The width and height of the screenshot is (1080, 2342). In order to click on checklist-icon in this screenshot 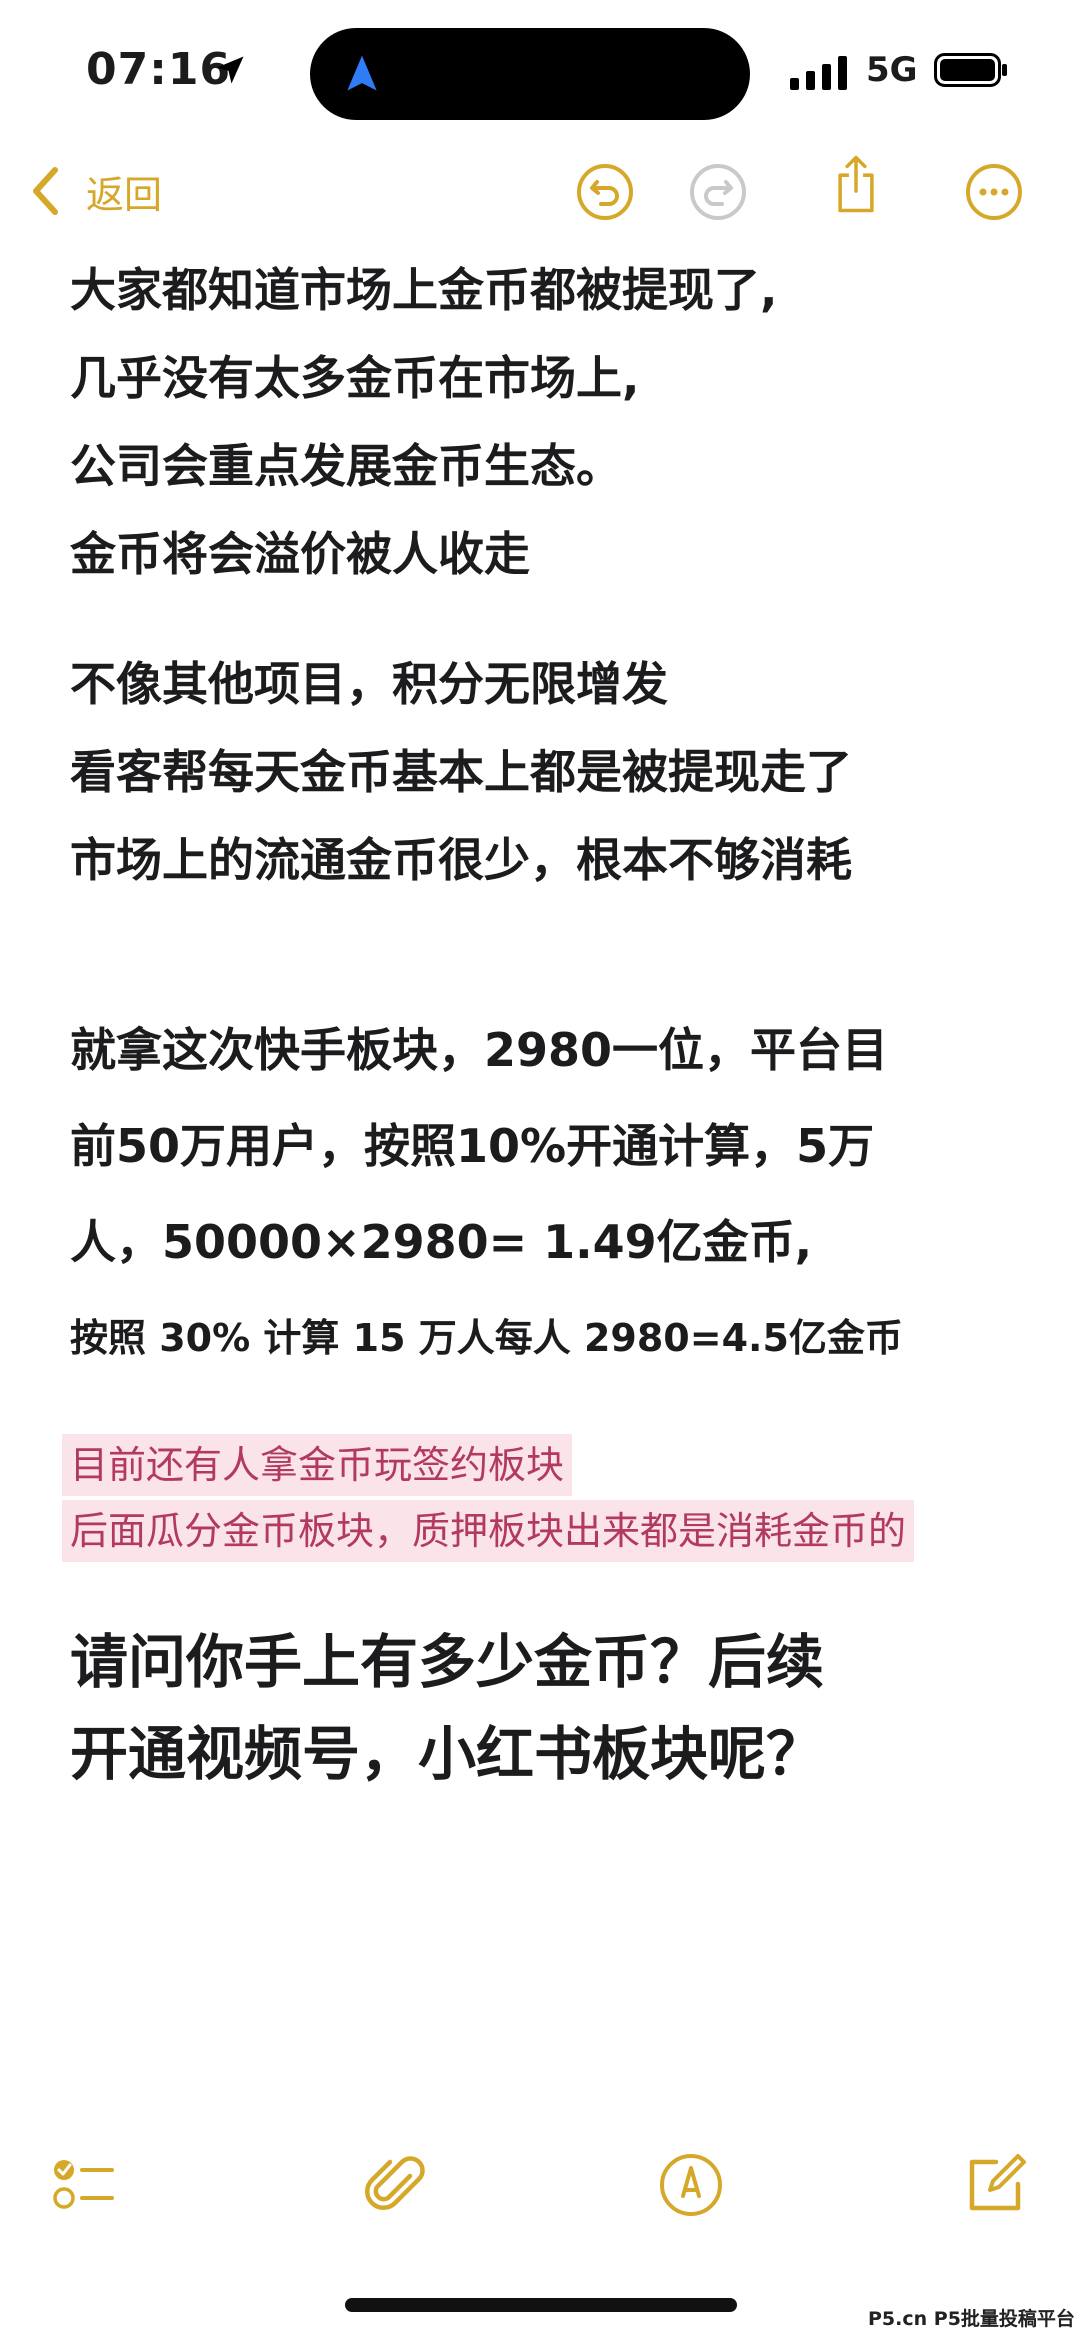, I will do `click(85, 2185)`.